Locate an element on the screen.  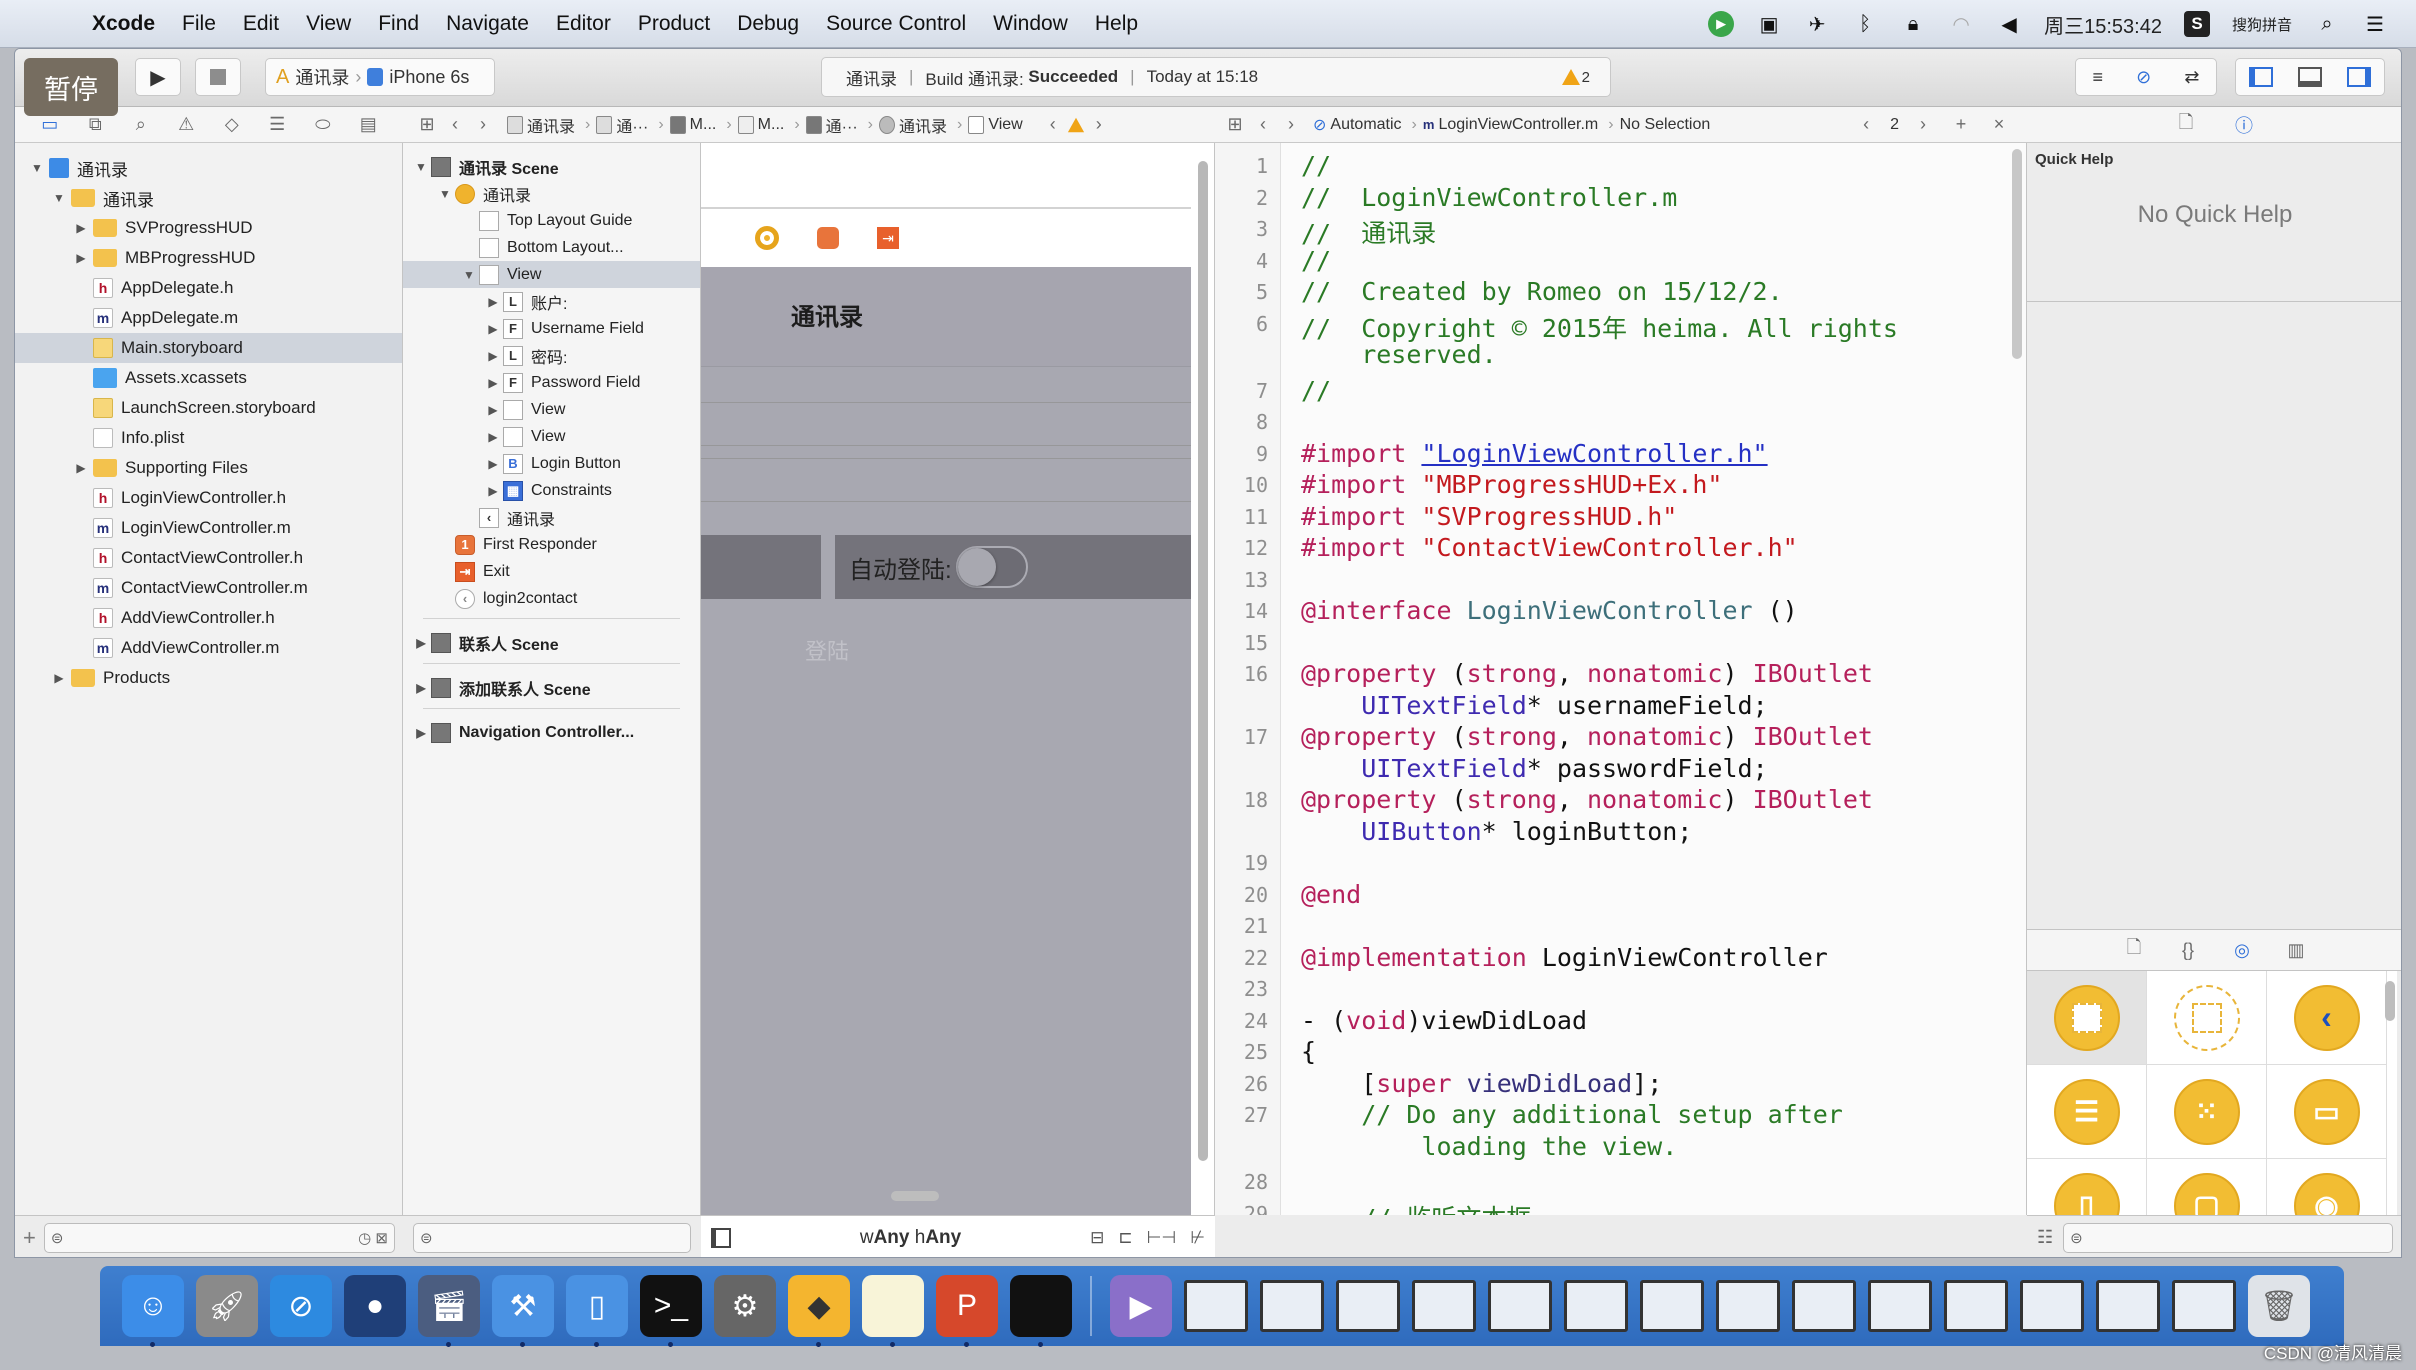
clock: 周三15:53:42 is located at coordinates (2103, 24).